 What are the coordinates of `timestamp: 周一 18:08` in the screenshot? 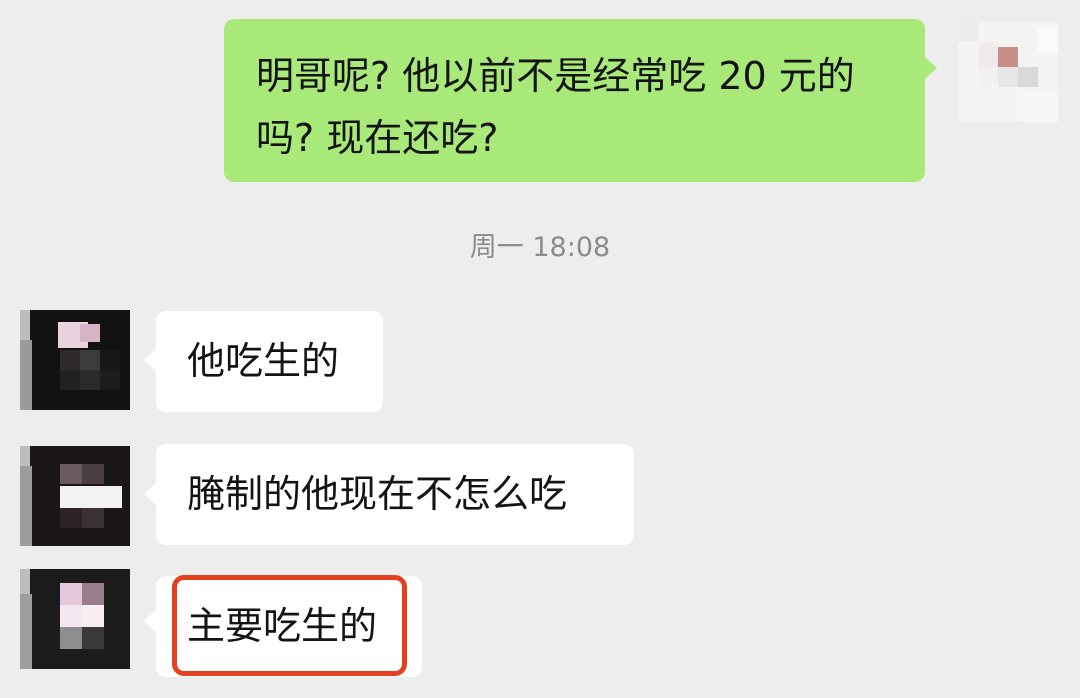 It's located at (540, 247).